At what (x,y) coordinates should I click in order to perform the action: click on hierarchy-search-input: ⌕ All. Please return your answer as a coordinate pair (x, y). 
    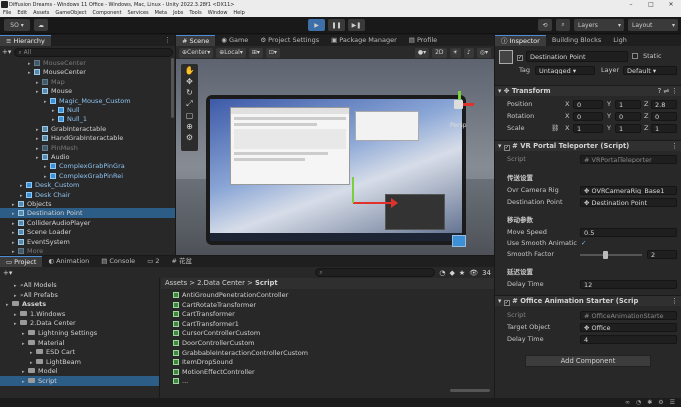
    Looking at the image, I should click on (93, 52).